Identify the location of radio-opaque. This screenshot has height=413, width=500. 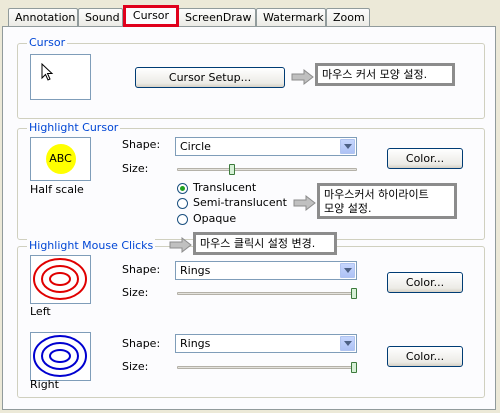
(182, 219).